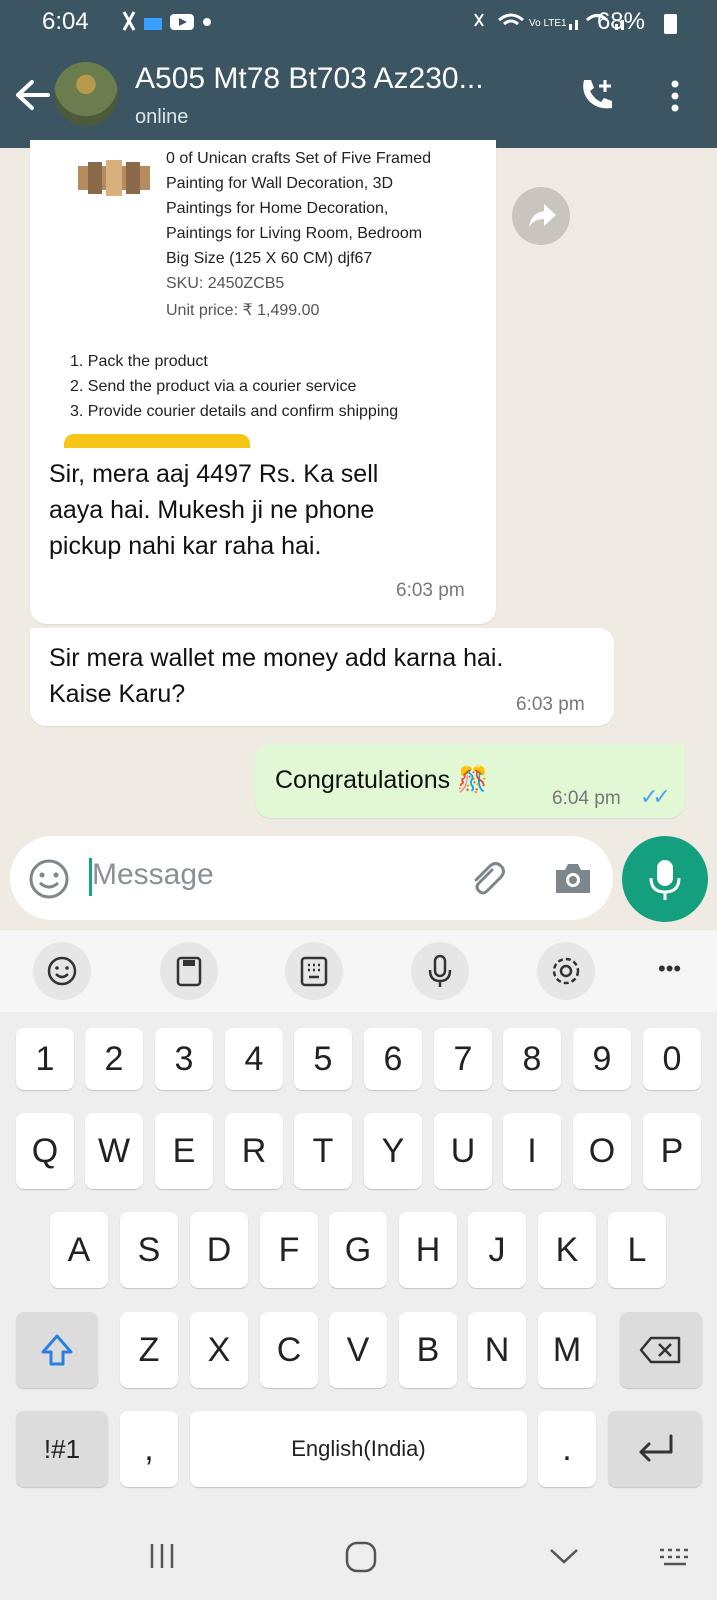  What do you see at coordinates (463, 1059) in the screenshot?
I see `key-7: 7` at bounding box center [463, 1059].